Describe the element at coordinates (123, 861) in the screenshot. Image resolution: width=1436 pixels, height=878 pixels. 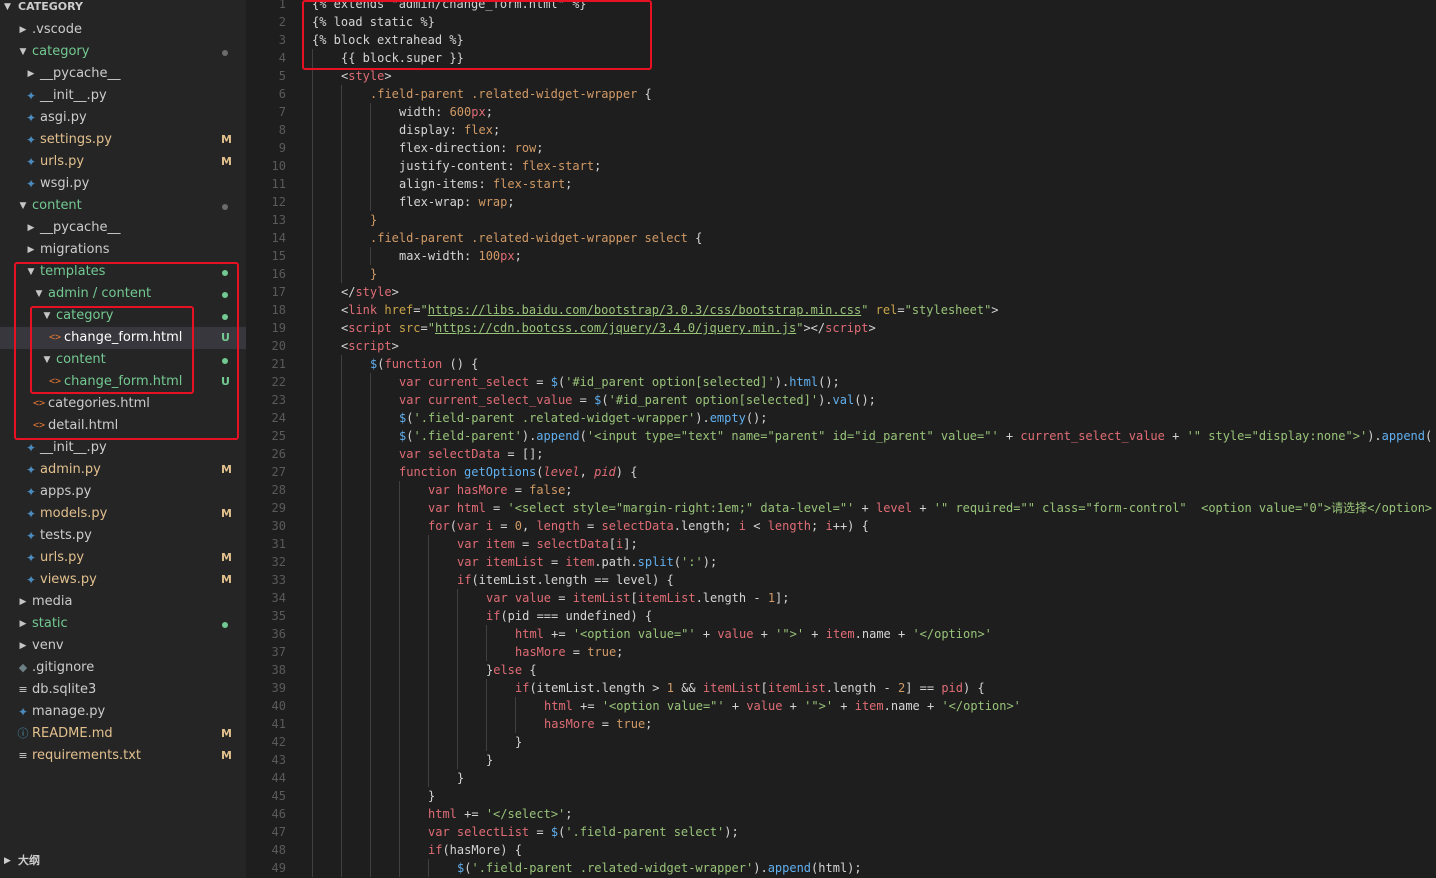
I see `outline-section-header: ▶ 大纲` at that location.